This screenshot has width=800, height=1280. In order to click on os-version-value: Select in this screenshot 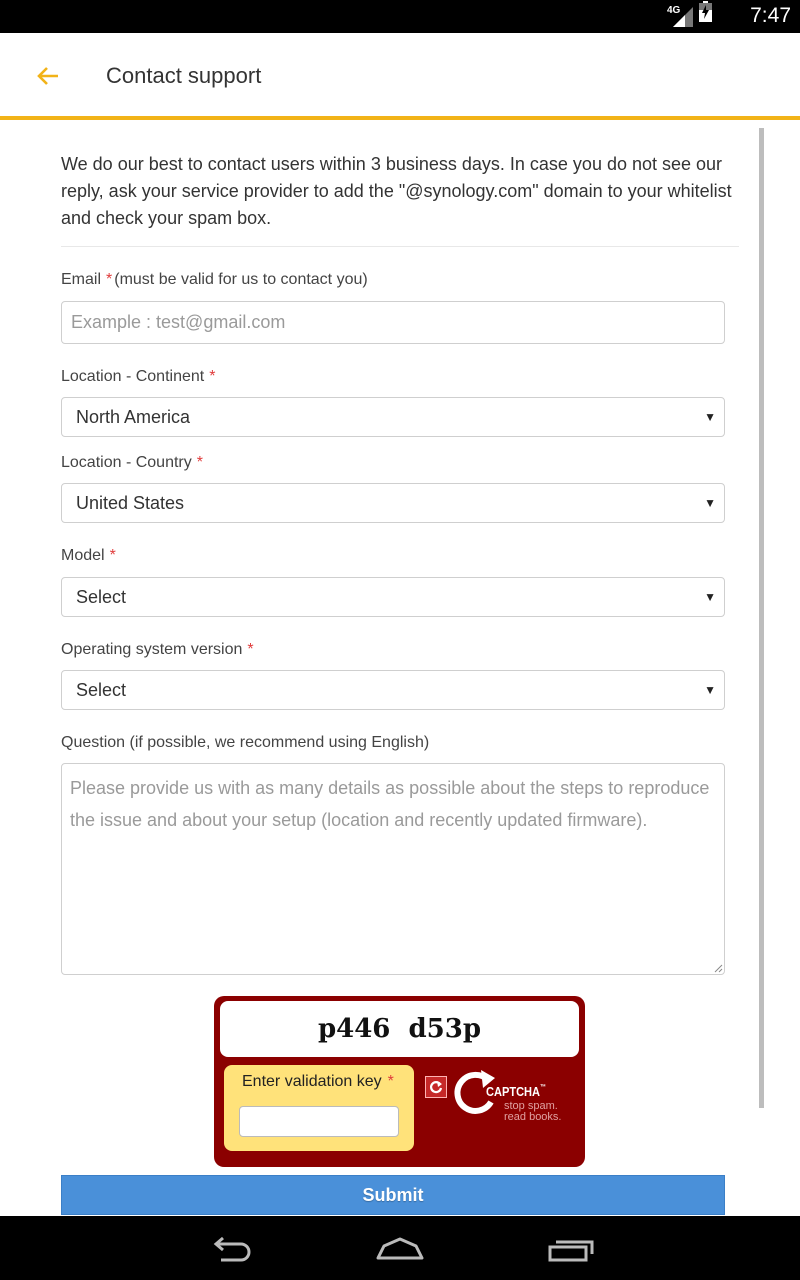, I will do `click(101, 690)`.